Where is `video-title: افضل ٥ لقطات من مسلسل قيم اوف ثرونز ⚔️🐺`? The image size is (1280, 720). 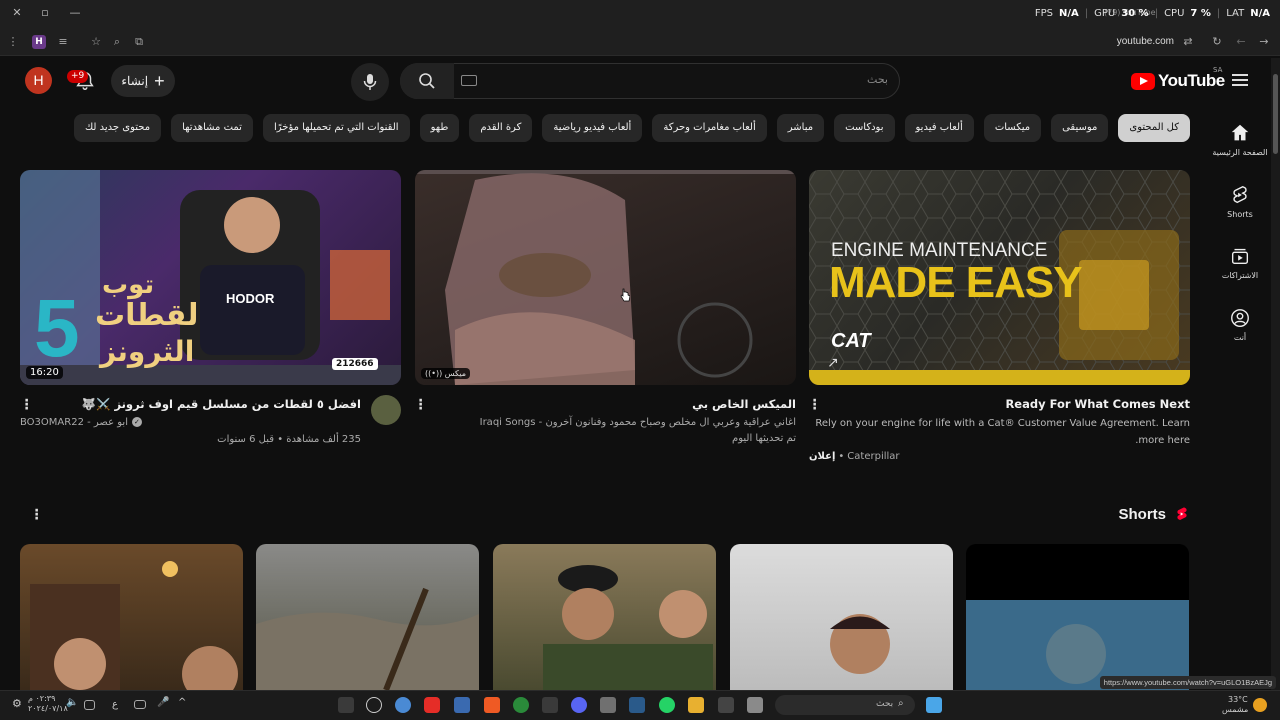
video-title: افضل ٥ لقطات من مسلسل قيم اوف ثرونز ⚔️🐺 is located at coordinates (210, 404).